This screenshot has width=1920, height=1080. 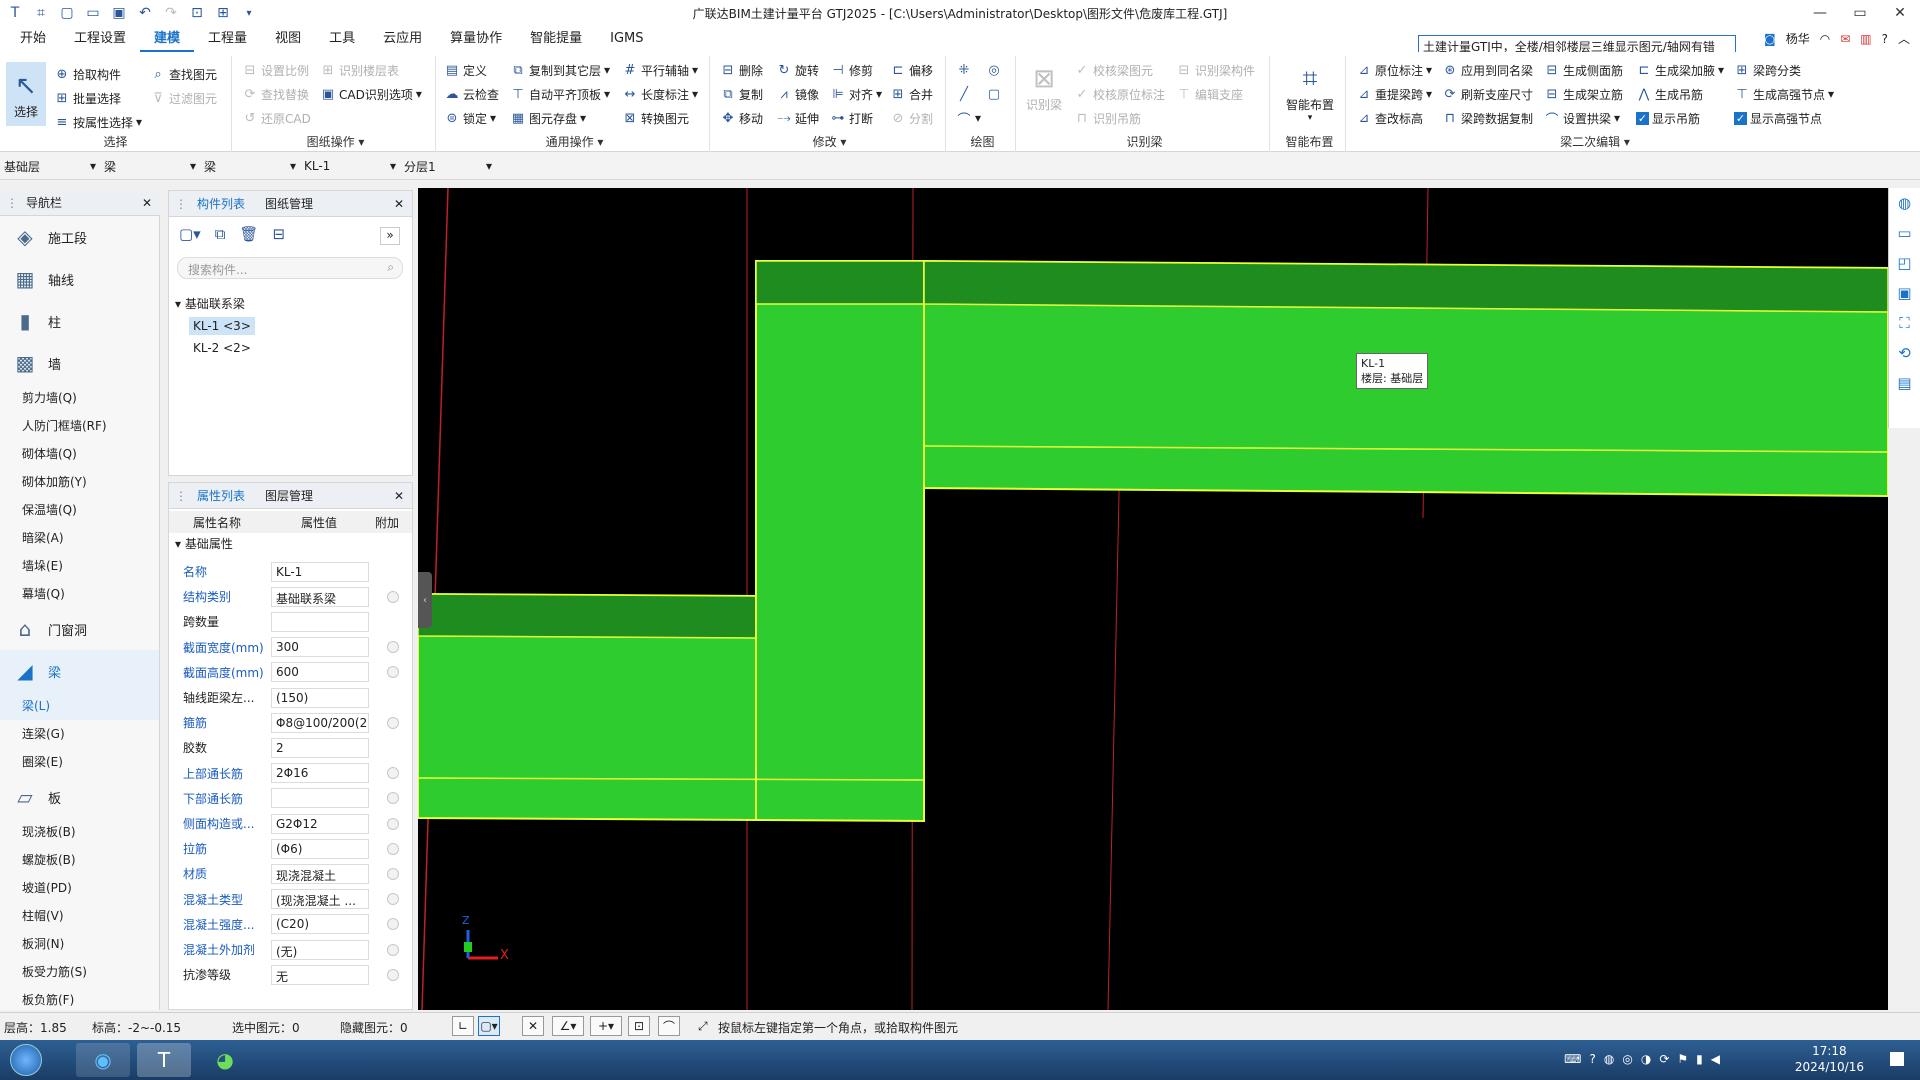 I want to click on batch-select-button: ⊞ 批量选择, so click(x=87, y=98).